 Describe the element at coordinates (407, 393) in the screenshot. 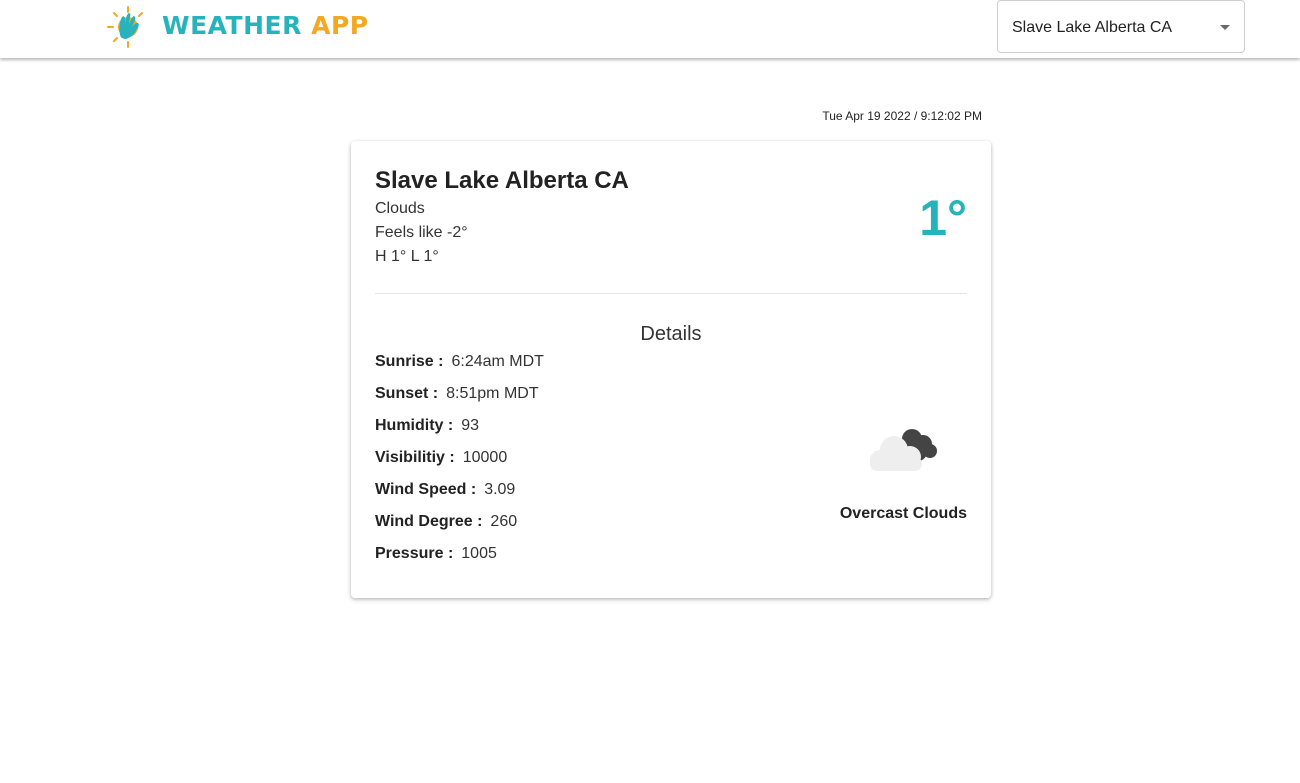

I see `detail-key: Sunset :` at that location.